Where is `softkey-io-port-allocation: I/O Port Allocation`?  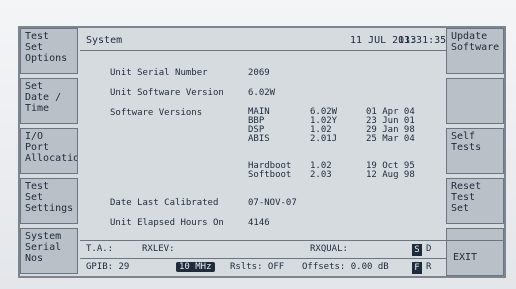
softkey-io-port-allocation: I/O Port Allocation is located at coordinates (49, 151).